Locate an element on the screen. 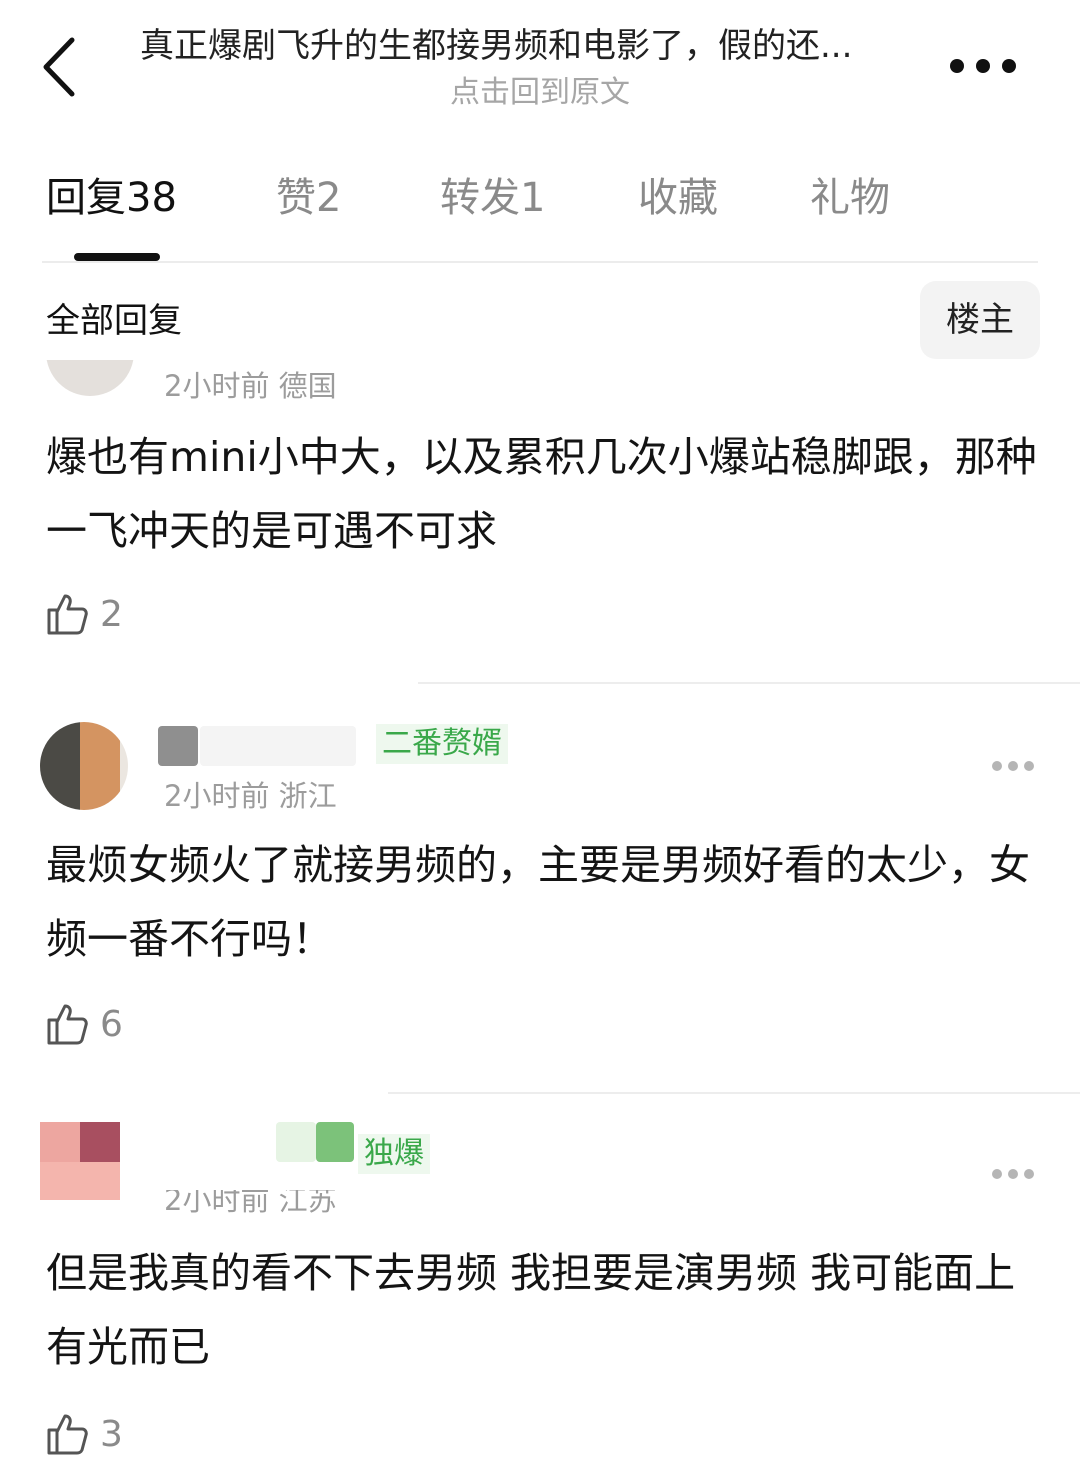  fan-badge: 二番赘婿 is located at coordinates (442, 744).